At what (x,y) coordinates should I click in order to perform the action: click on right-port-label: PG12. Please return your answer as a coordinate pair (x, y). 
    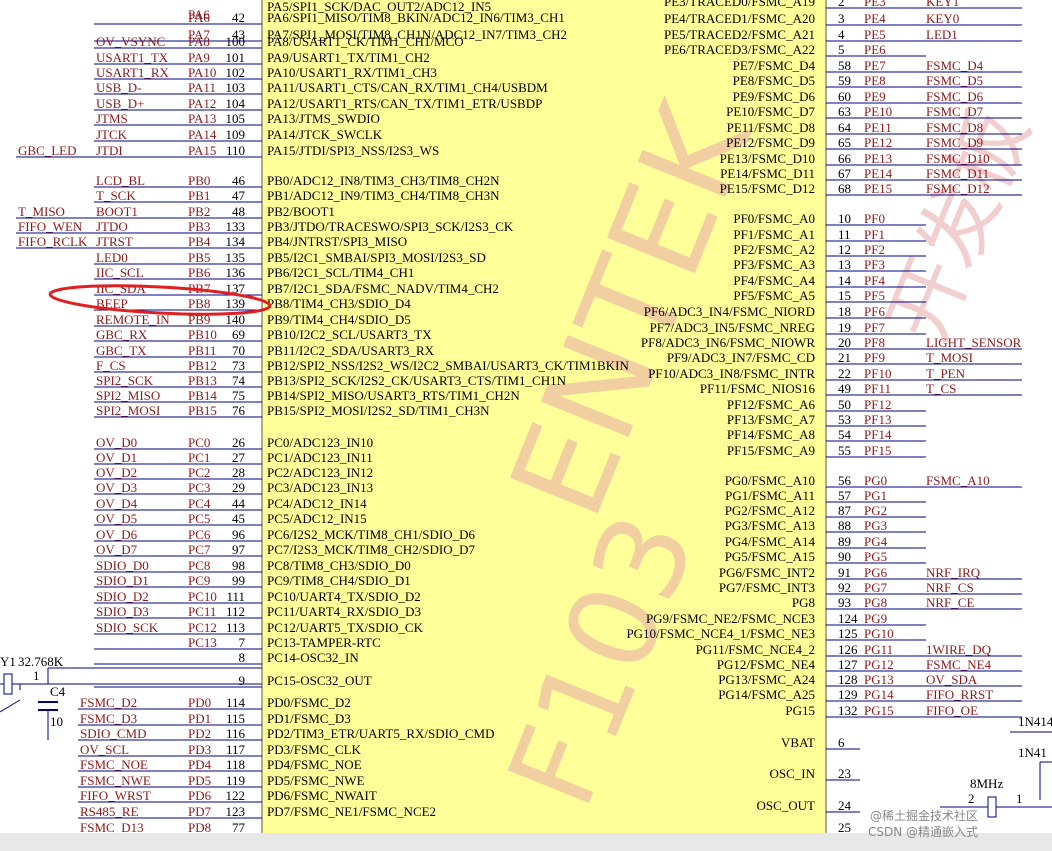
    Looking at the image, I should click on (879, 664).